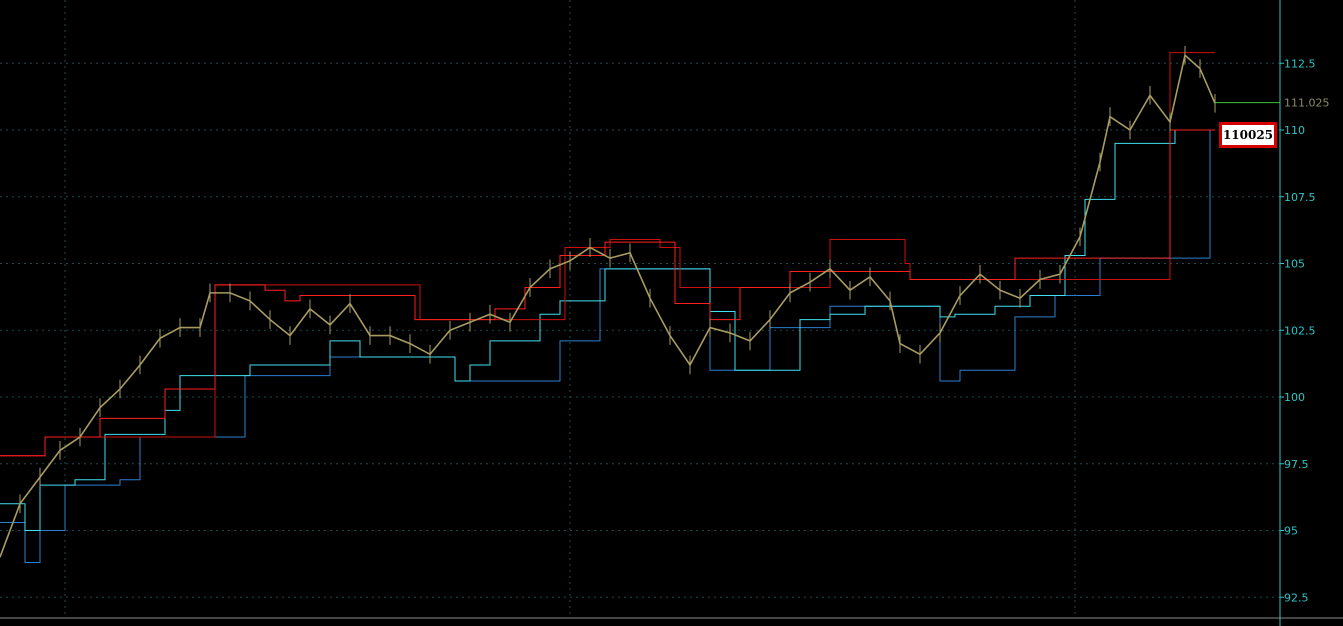  Describe the element at coordinates (1294, 264) in the screenshot. I see `tick-label: 105` at that location.